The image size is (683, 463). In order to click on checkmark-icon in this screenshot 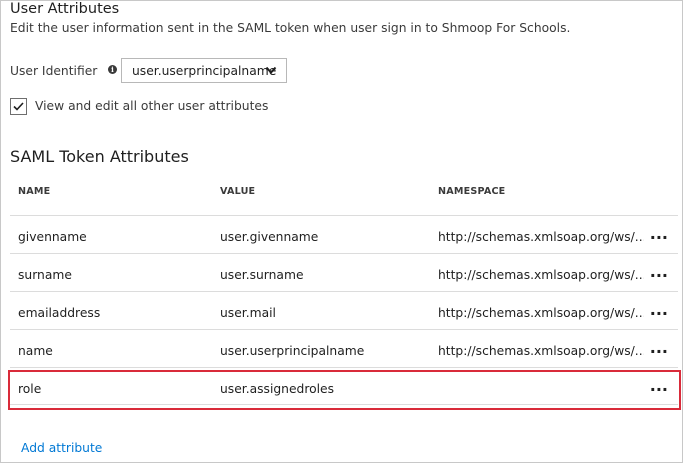, I will do `click(18, 106)`.